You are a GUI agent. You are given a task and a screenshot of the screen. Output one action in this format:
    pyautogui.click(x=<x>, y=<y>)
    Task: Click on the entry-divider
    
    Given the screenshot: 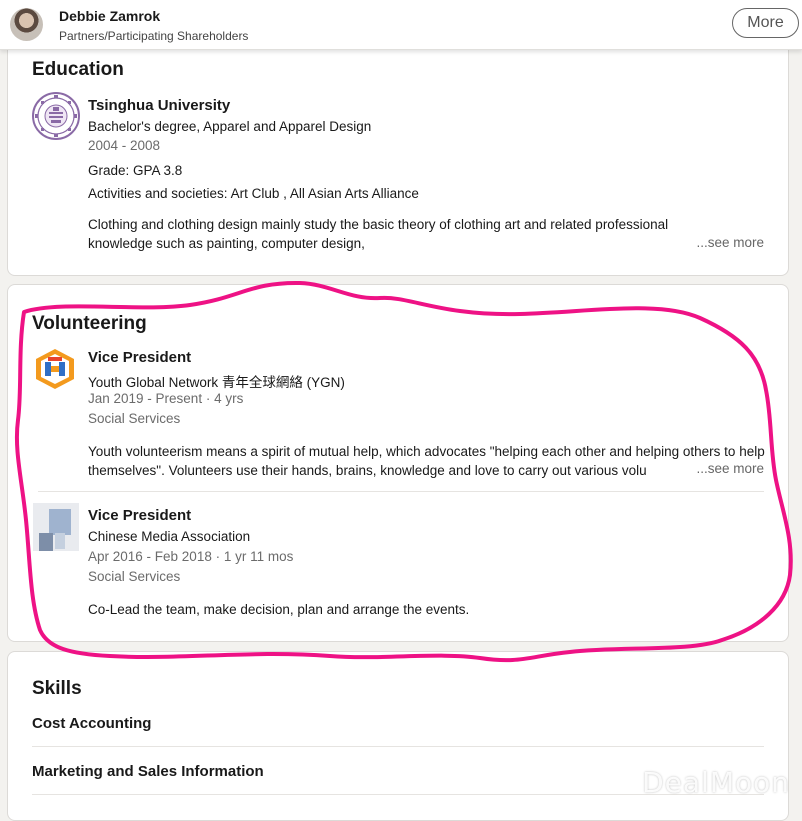 What is the action you would take?
    pyautogui.click(x=401, y=491)
    